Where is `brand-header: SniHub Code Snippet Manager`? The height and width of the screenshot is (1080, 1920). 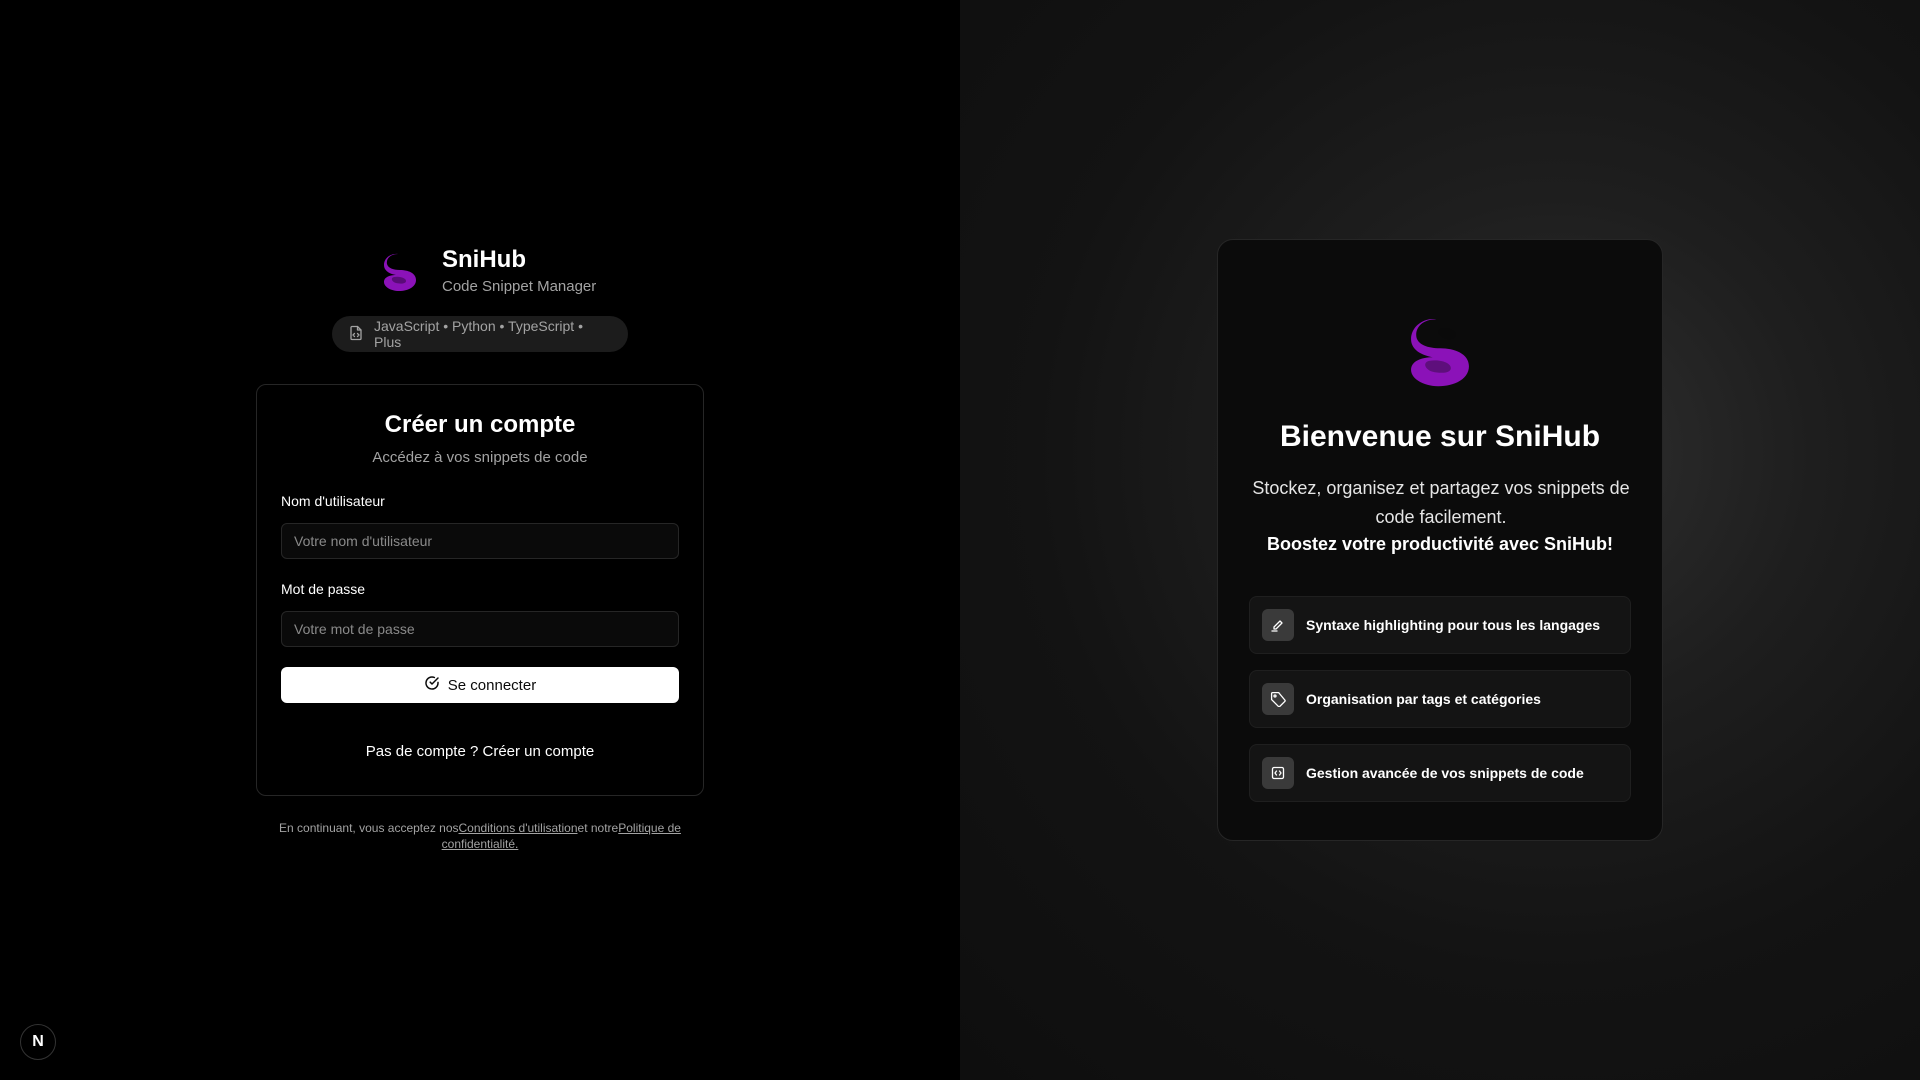 brand-header: SniHub Code Snippet Manager is located at coordinates (487, 272).